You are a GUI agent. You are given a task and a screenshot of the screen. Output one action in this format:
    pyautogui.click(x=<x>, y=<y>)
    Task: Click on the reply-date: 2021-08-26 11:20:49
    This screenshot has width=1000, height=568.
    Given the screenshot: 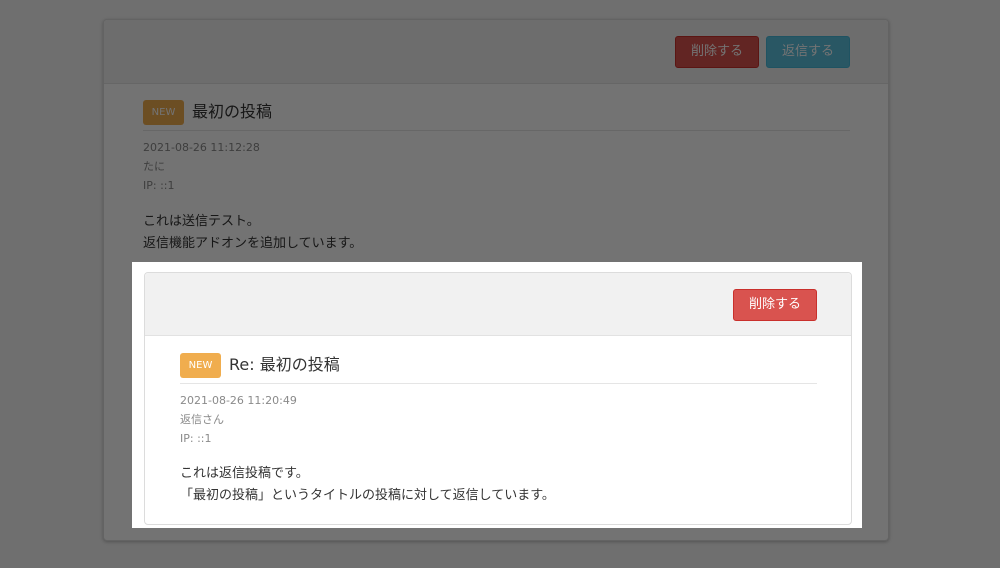 What is the action you would take?
    pyautogui.click(x=238, y=400)
    